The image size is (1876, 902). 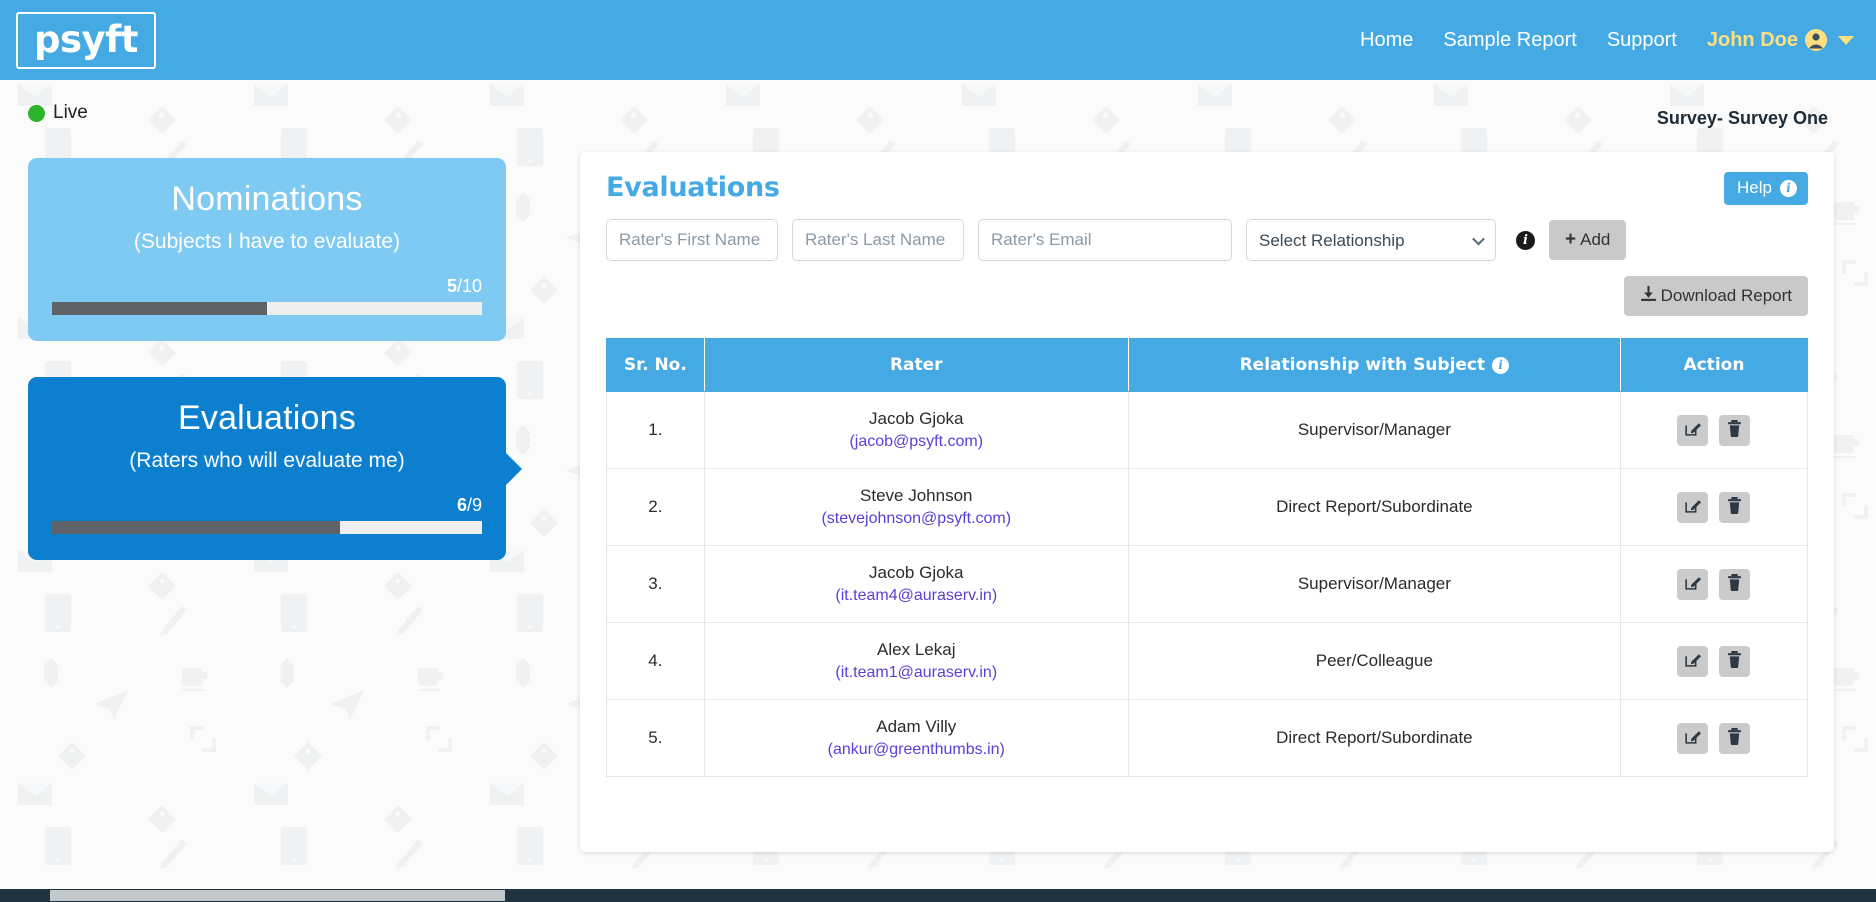 I want to click on add-rater-button: + Add, so click(x=1588, y=240).